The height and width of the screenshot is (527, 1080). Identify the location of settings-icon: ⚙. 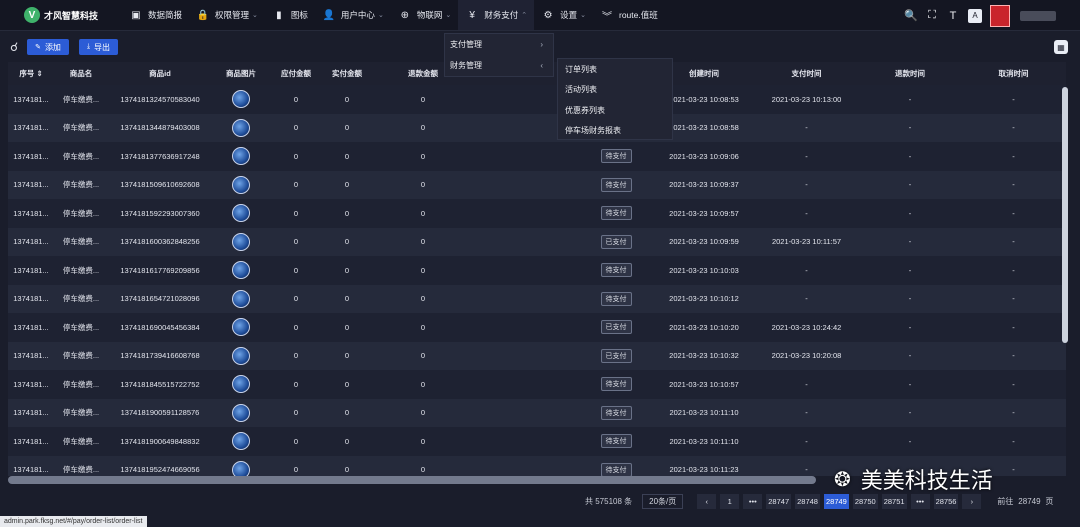
(548, 15).